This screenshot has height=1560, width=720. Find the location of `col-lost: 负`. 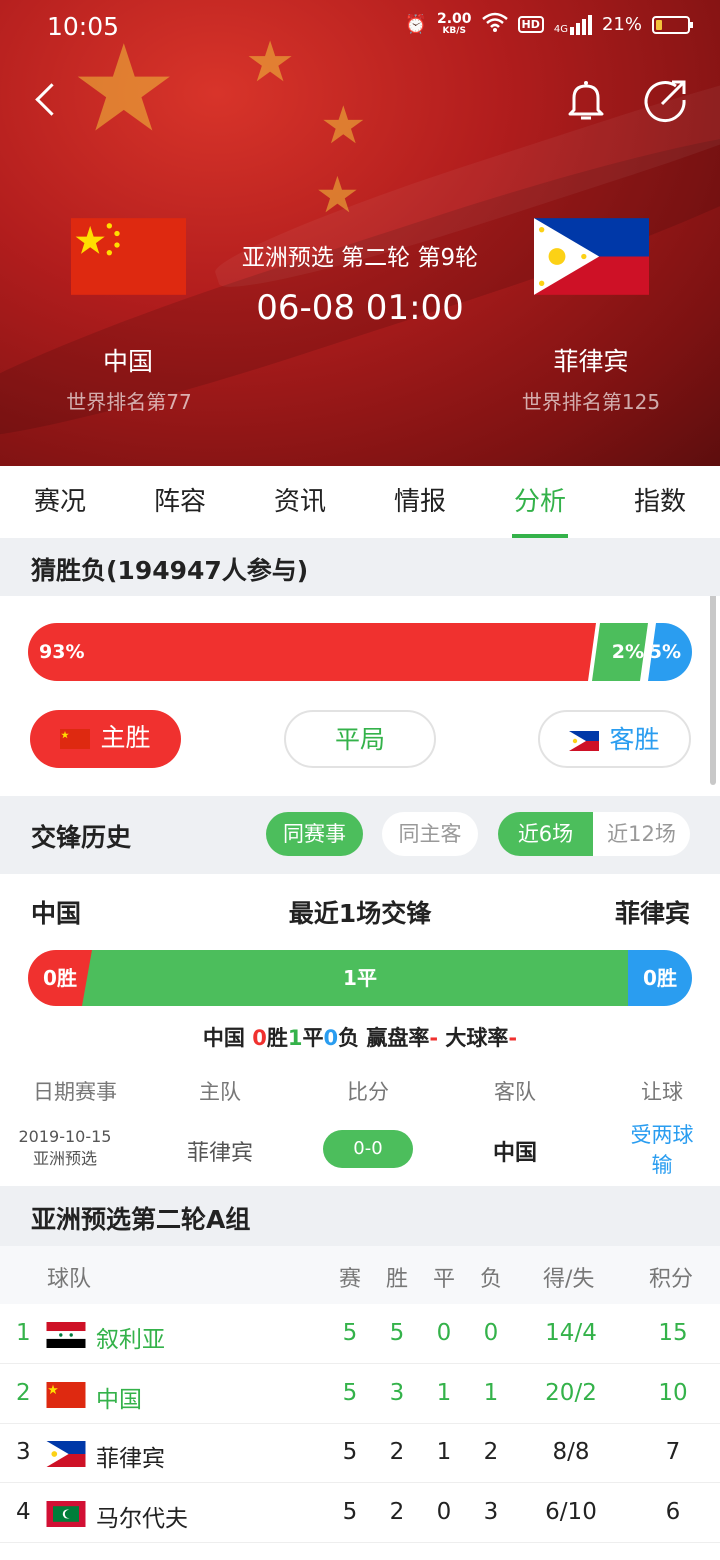

col-lost: 负 is located at coordinates (491, 1279).